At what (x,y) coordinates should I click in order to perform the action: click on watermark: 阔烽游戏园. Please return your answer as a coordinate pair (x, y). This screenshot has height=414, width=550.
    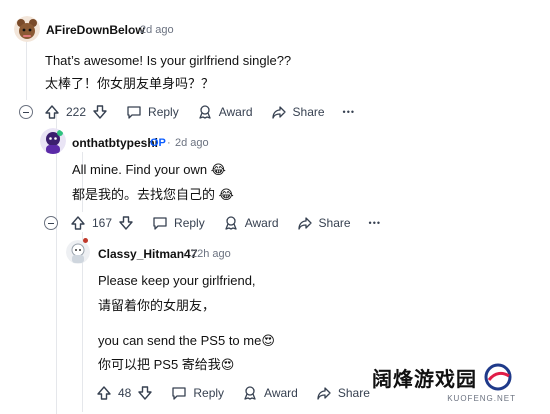
    Looking at the image, I should click on (457, 377).